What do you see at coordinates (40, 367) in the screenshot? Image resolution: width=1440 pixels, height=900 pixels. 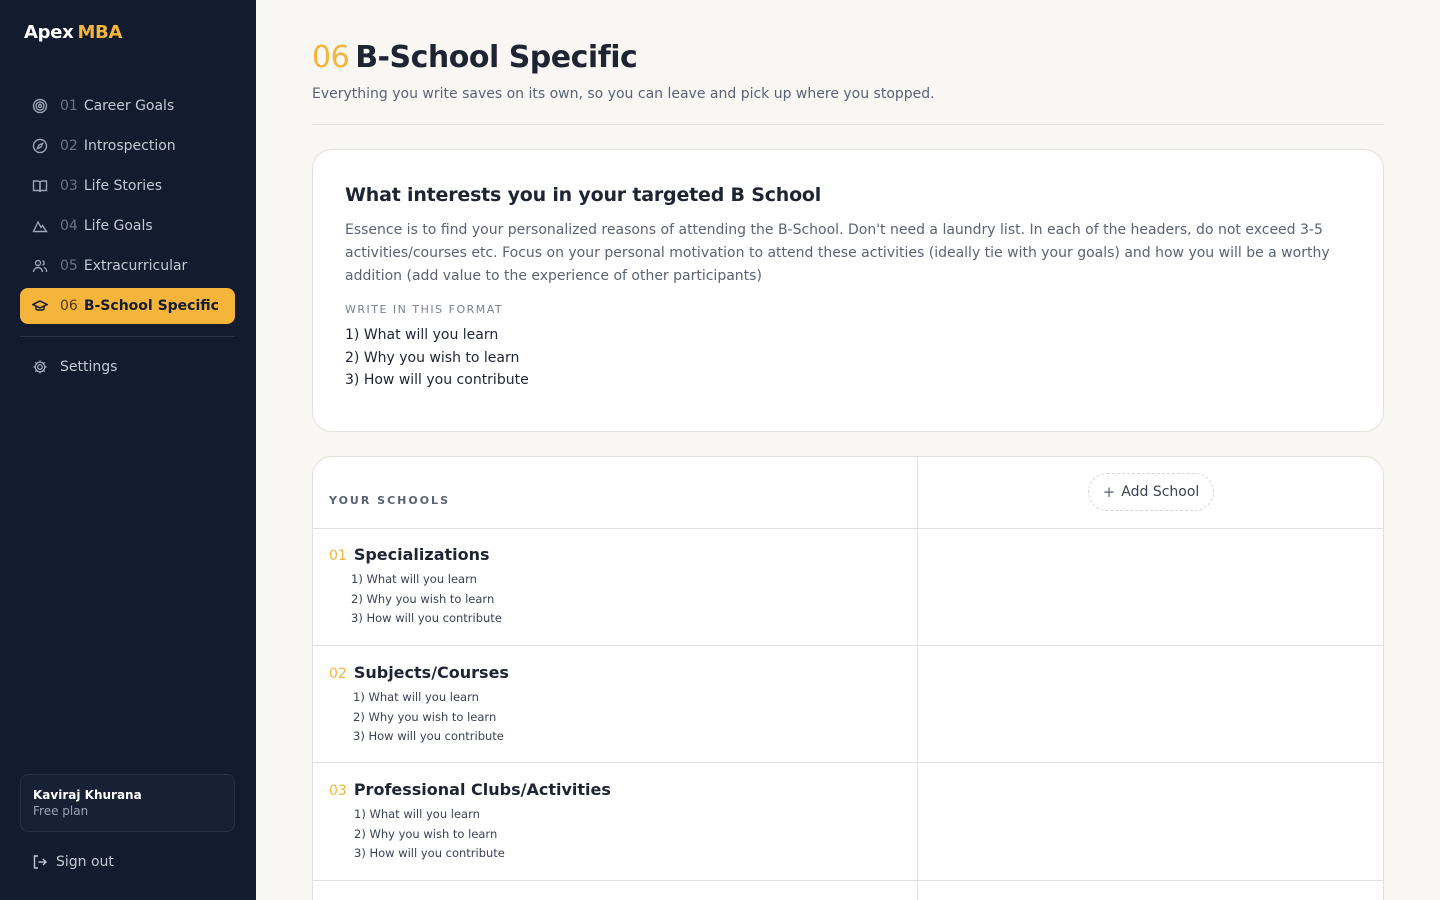 I see `gear-icon` at bounding box center [40, 367].